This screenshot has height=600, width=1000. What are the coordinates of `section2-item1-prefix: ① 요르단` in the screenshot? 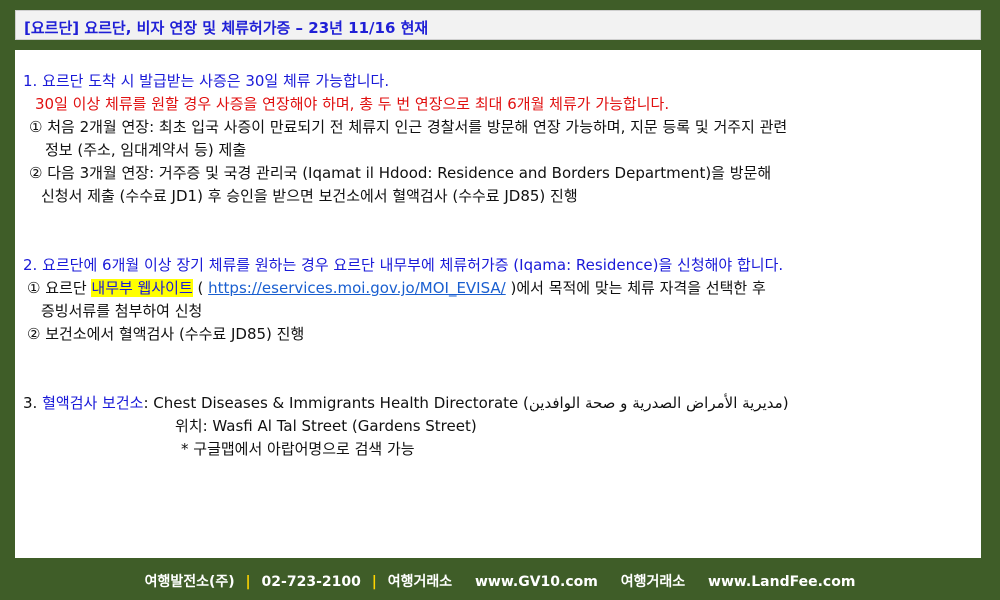 It's located at (59, 288).